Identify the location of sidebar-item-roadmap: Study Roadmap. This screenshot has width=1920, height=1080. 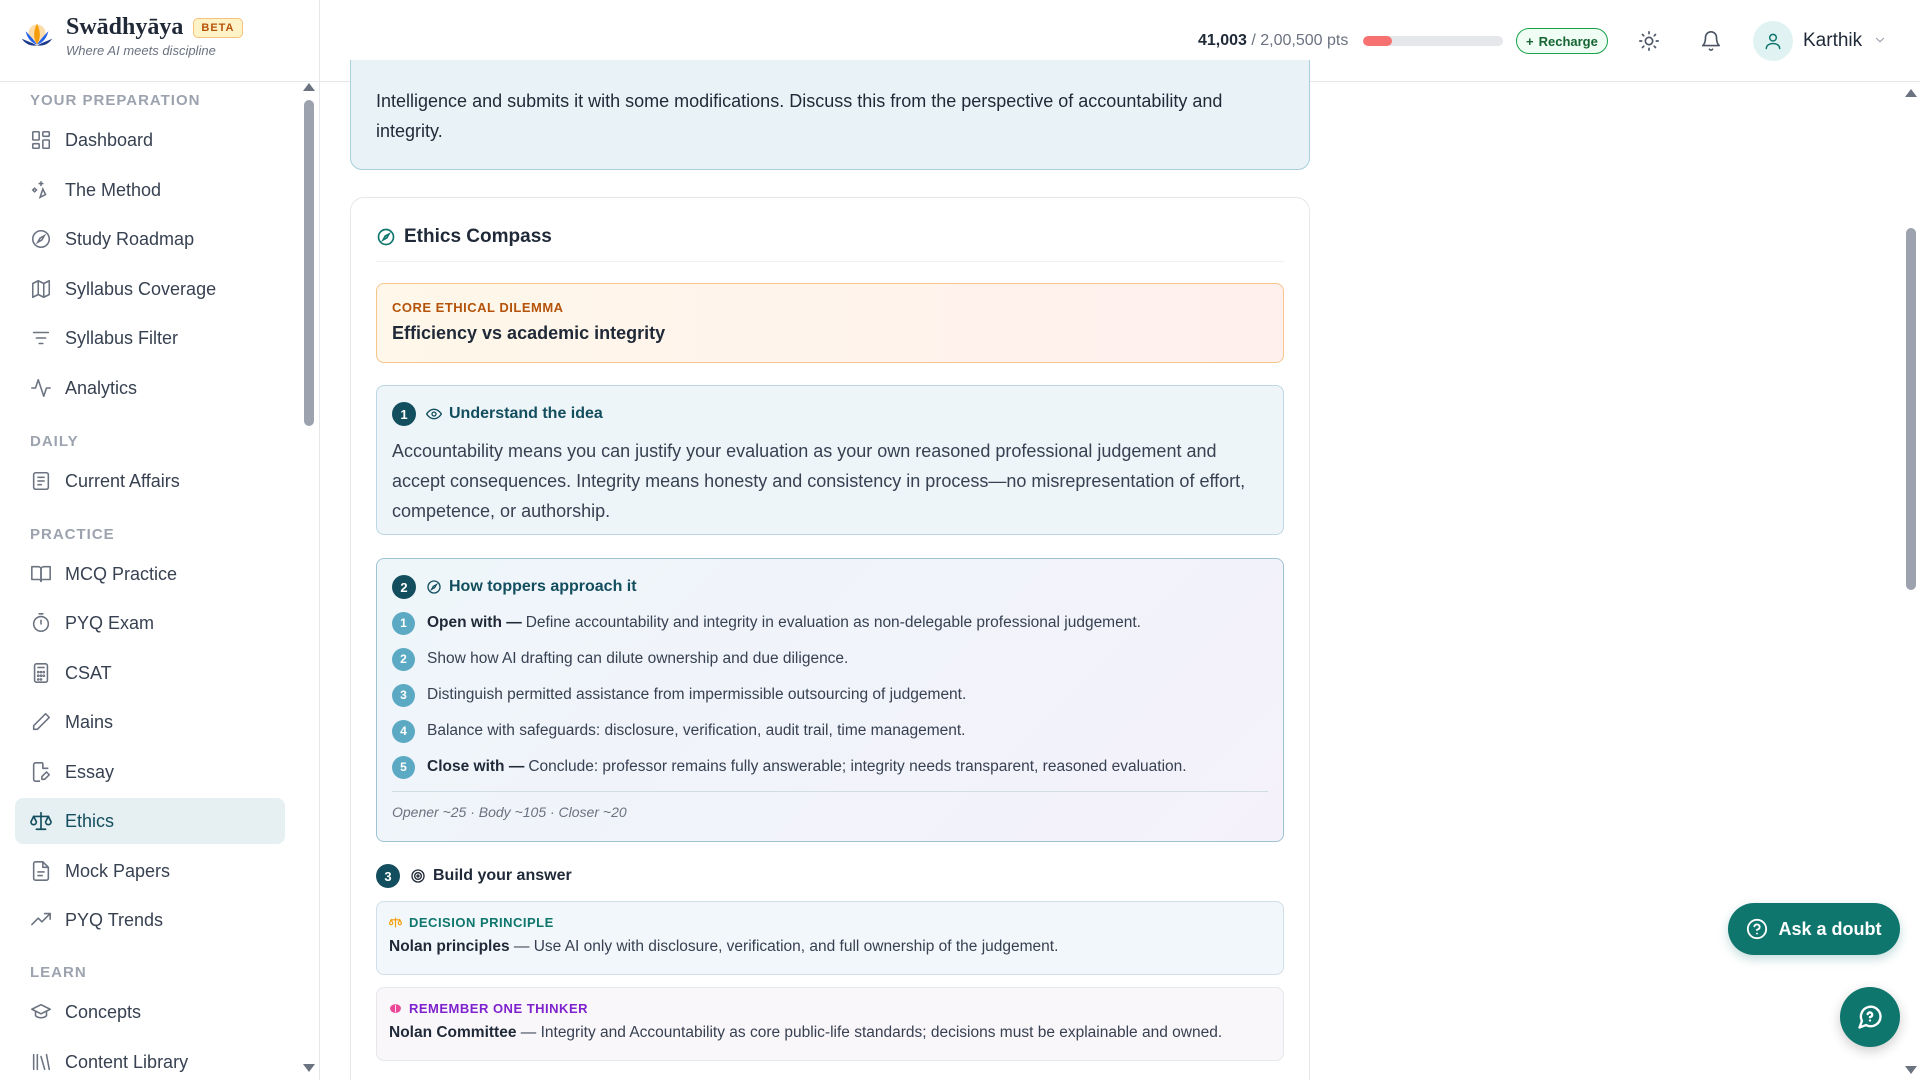
(150, 239).